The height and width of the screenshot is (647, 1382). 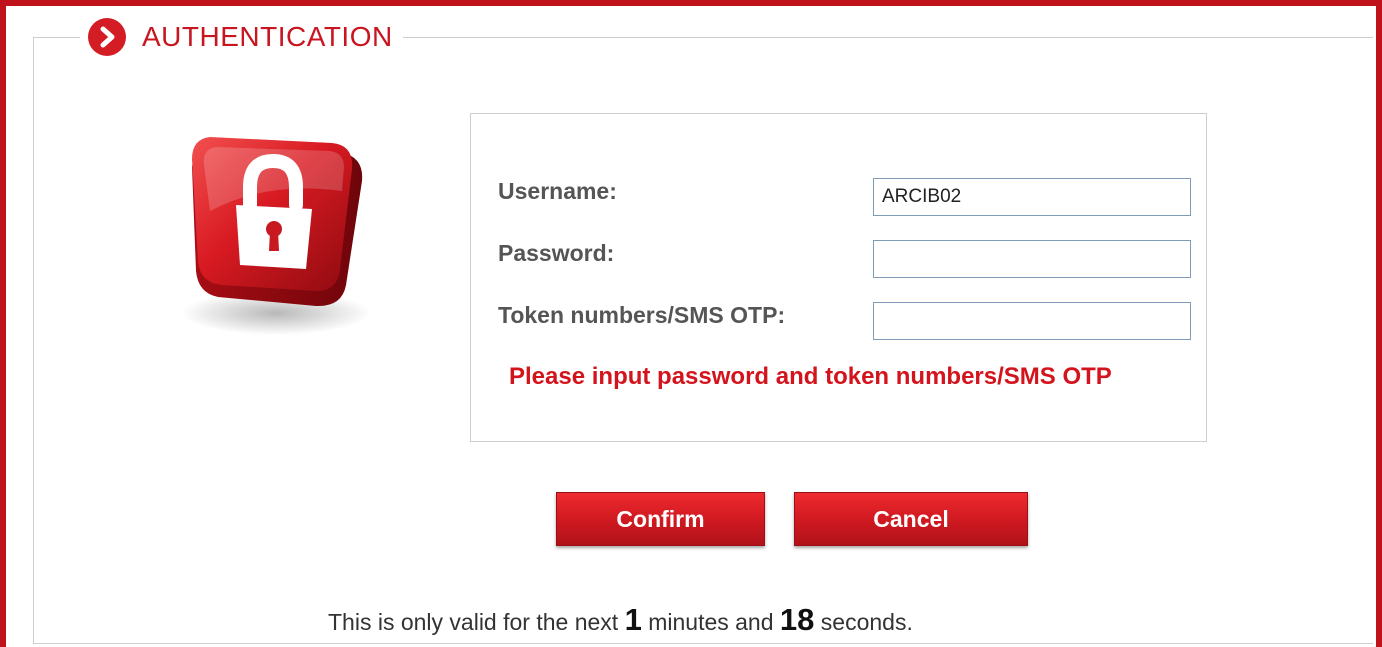 What do you see at coordinates (797, 619) in the screenshot?
I see `timer-seconds: 18` at bounding box center [797, 619].